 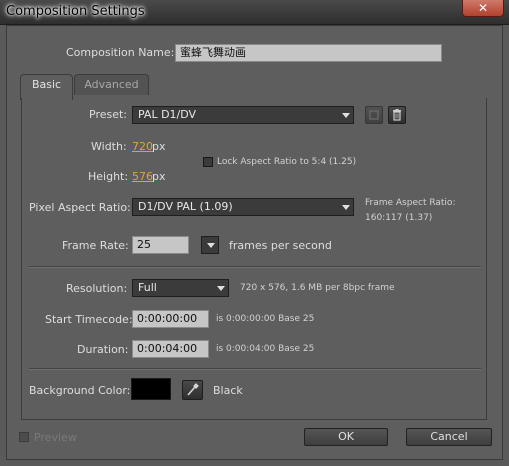 I want to click on composition-name-label: Composition Name:, so click(x=120, y=52).